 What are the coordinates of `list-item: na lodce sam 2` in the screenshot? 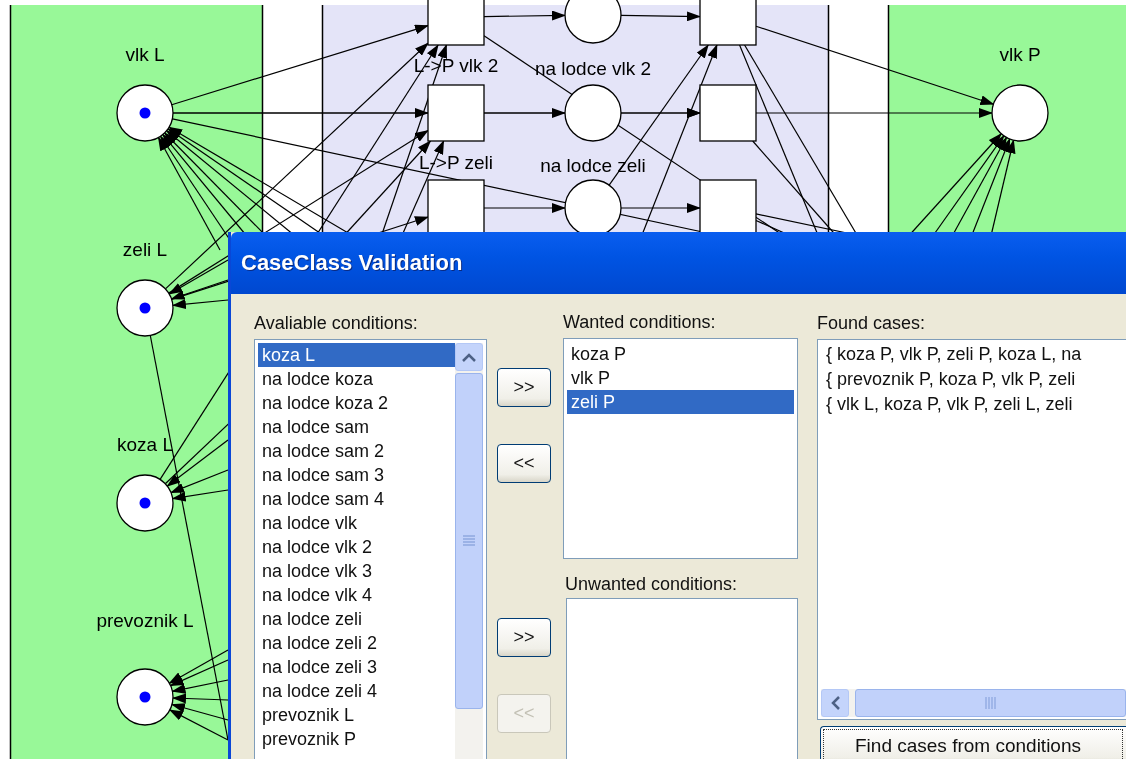 It's located at (356, 451).